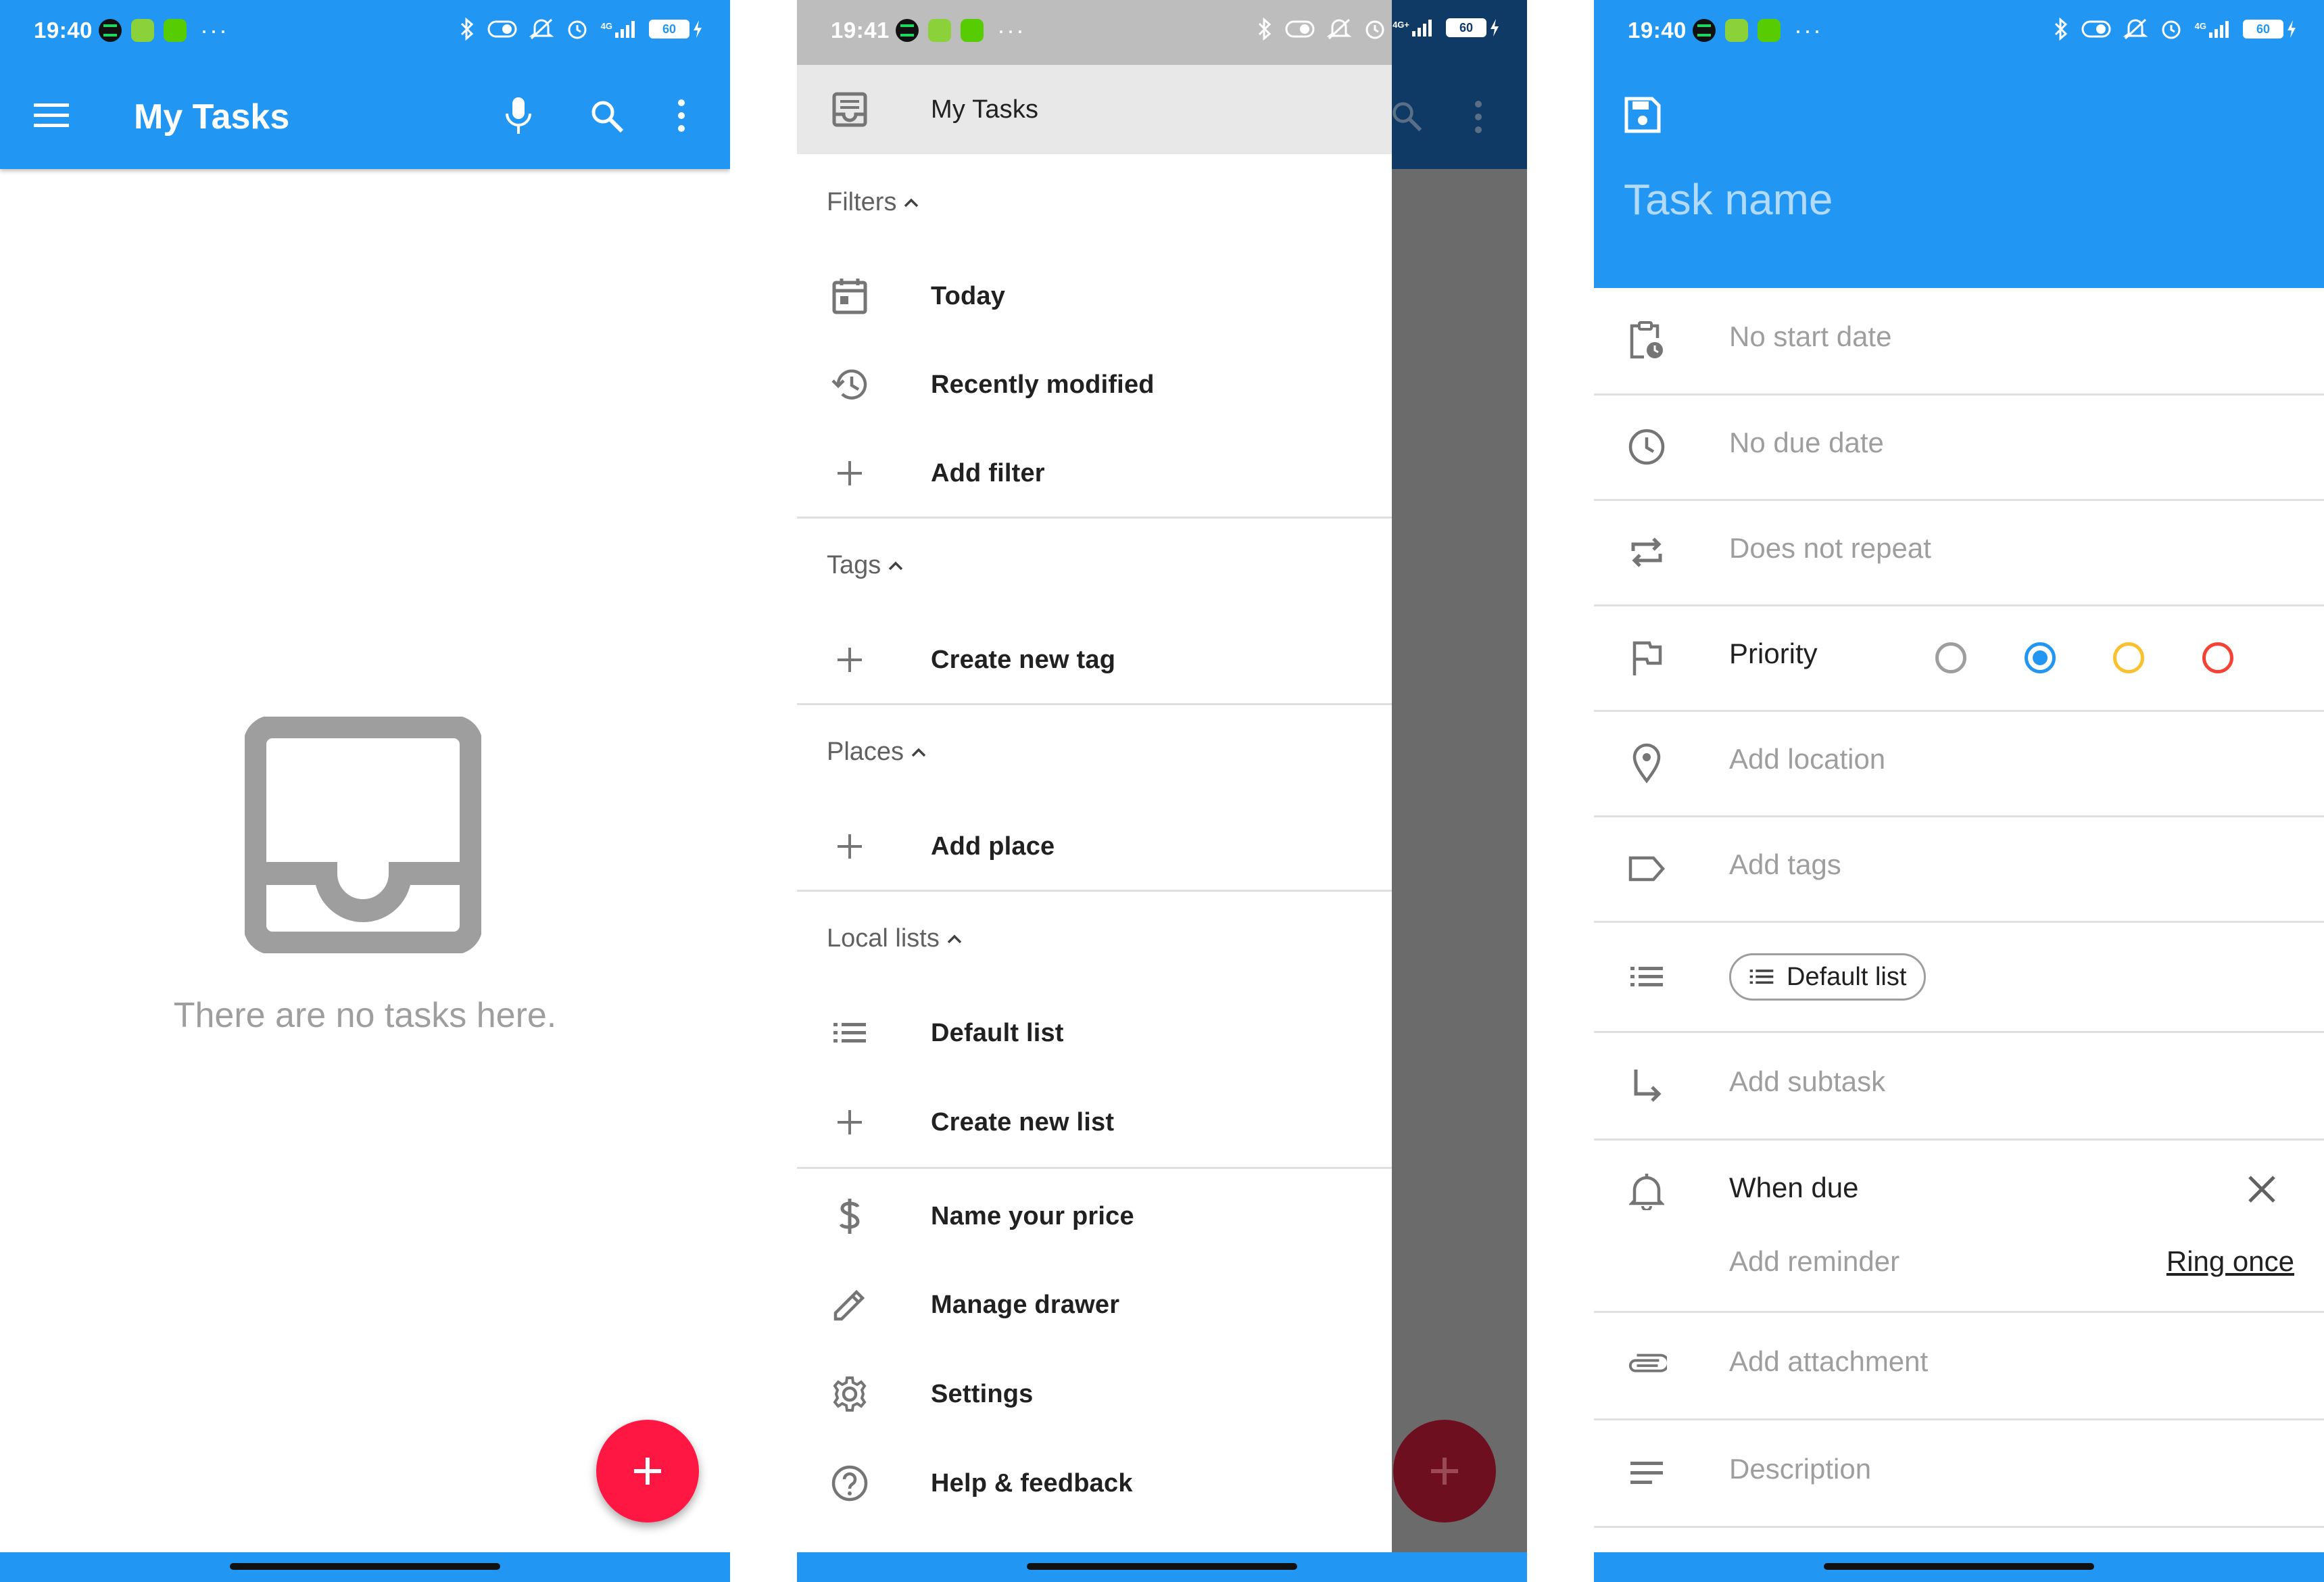 The height and width of the screenshot is (1582, 2324). Describe the element at coordinates (1646, 1086) in the screenshot. I see `subdirectory-arrow-icon` at that location.